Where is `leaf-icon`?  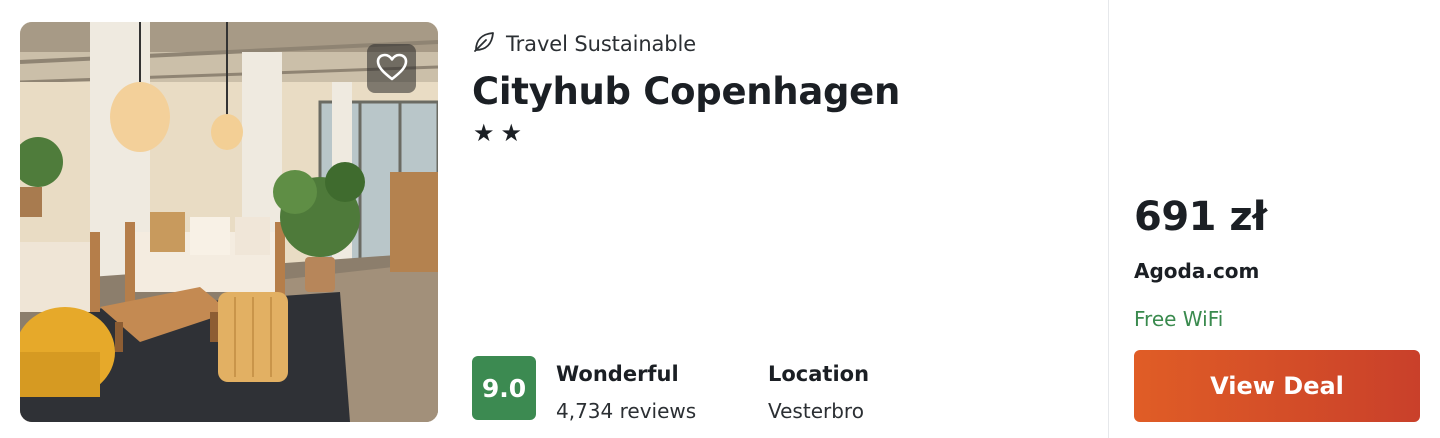
leaf-icon is located at coordinates (484, 44).